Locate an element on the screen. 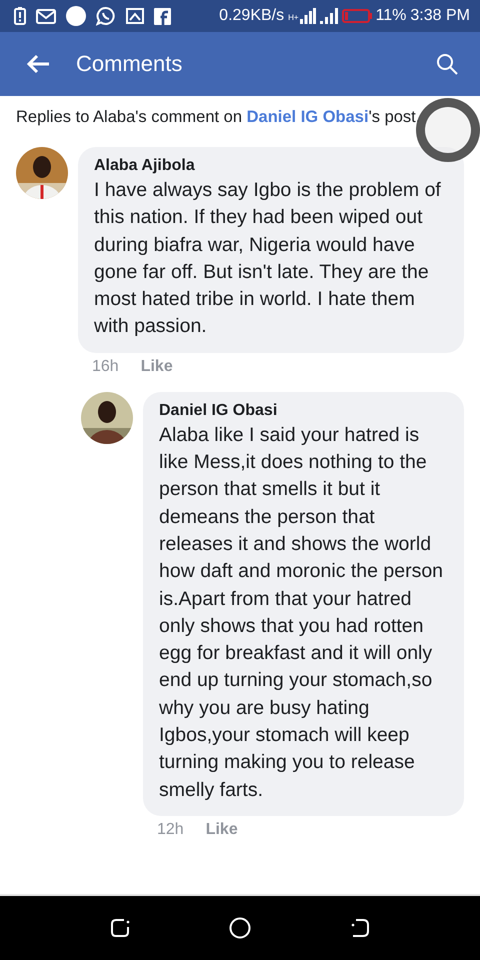 The height and width of the screenshot is (960, 480). clock-time: 3:38 PM is located at coordinates (440, 16).